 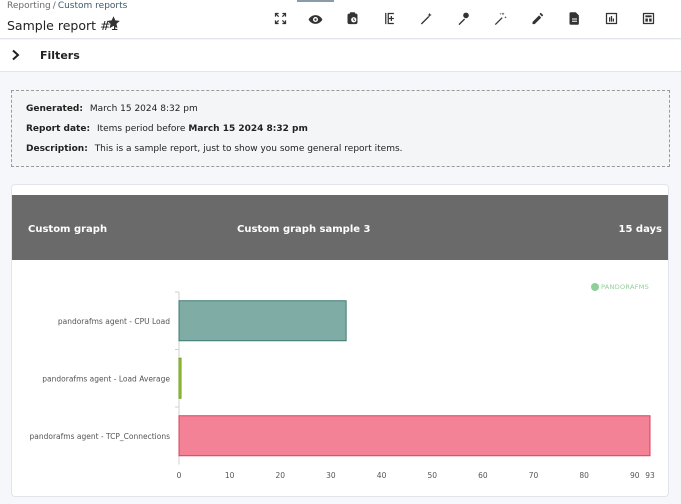 What do you see at coordinates (29, 6) in the screenshot?
I see `breadcrumb-root: Reporting` at bounding box center [29, 6].